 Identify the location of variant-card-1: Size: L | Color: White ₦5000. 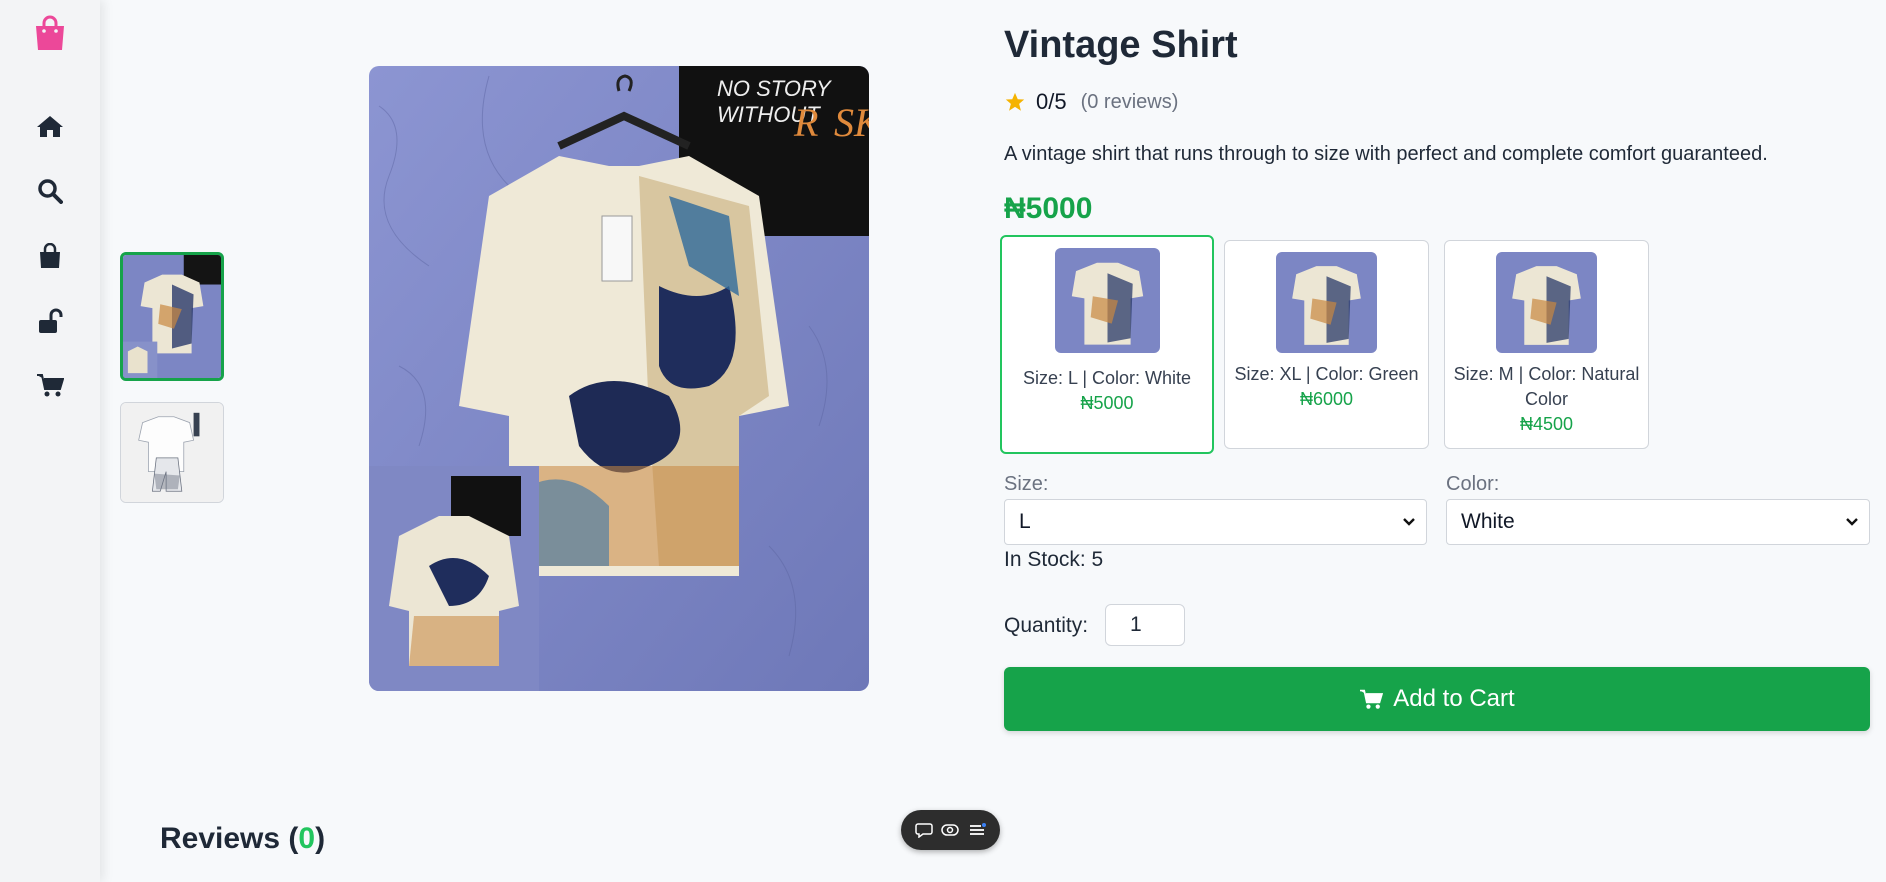
(1107, 344).